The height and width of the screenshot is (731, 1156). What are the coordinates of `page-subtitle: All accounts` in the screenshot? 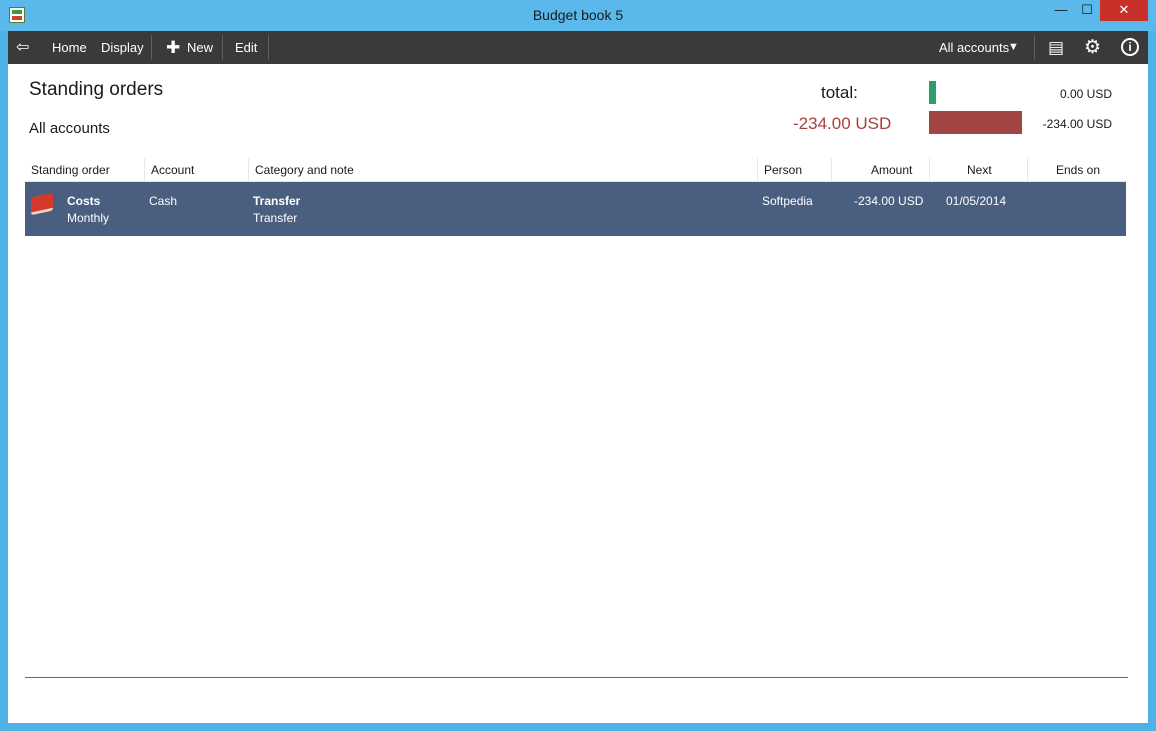 It's located at (69, 128).